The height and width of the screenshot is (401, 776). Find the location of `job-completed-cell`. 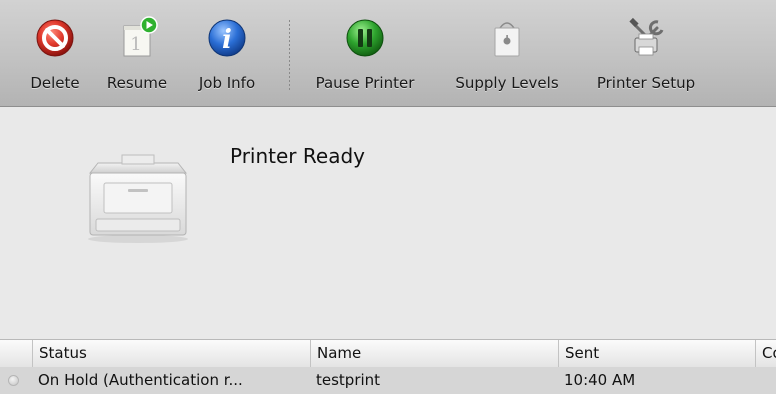

job-completed-cell is located at coordinates (765, 380).